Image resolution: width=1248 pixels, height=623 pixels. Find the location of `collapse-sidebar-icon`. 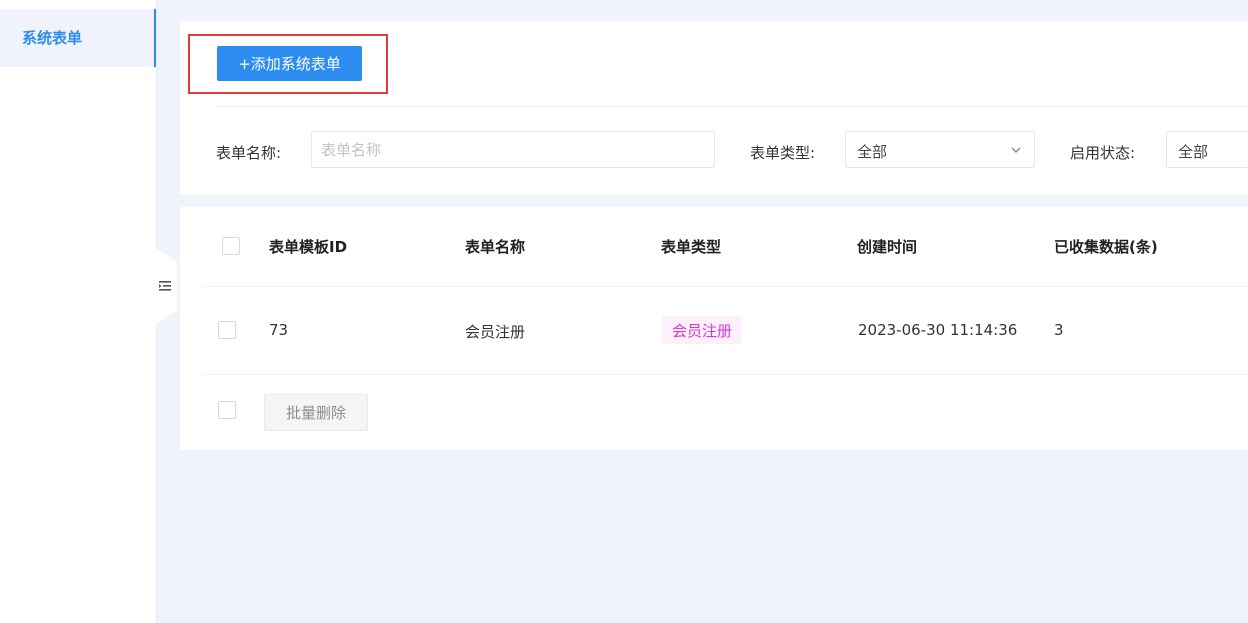

collapse-sidebar-icon is located at coordinates (166, 286).